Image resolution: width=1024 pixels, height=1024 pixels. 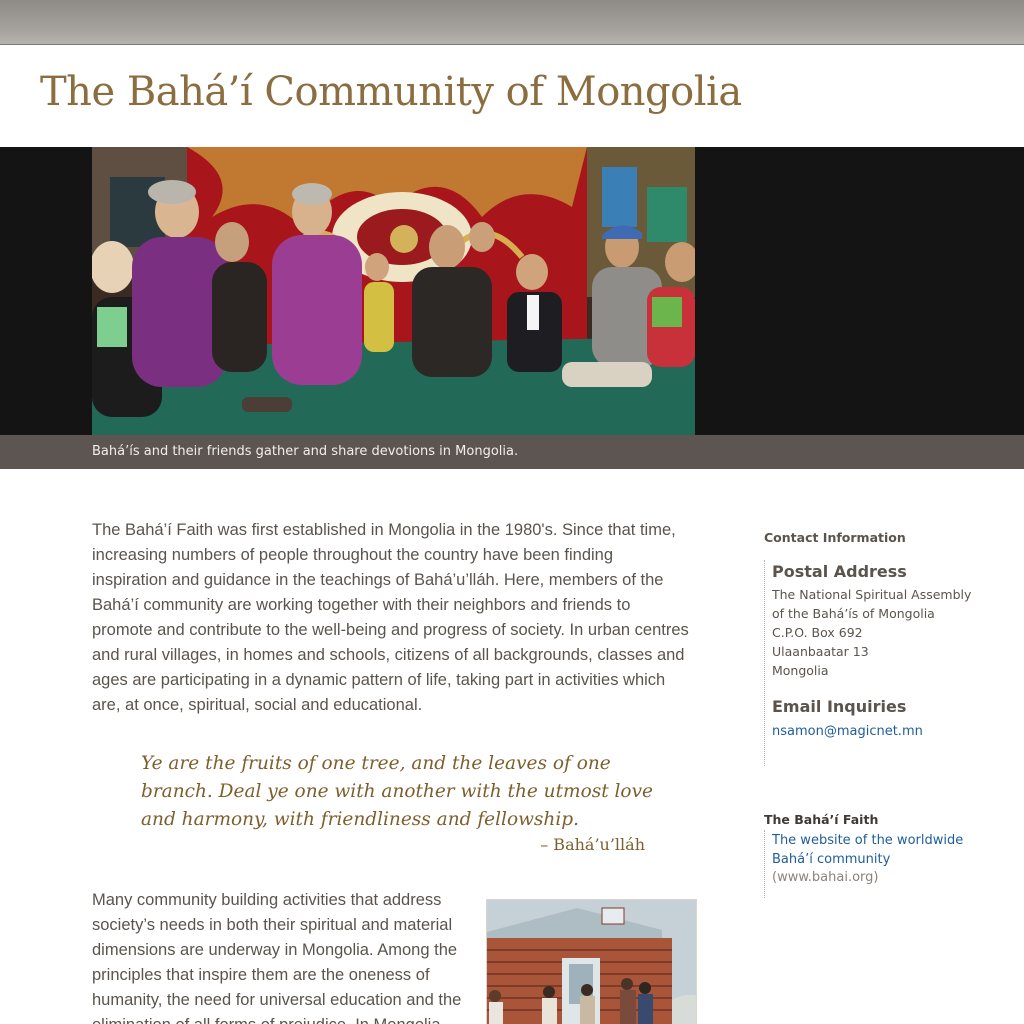 What do you see at coordinates (592, 844) in the screenshot?
I see `quote-attribution: – Bahá’u’lláh` at bounding box center [592, 844].